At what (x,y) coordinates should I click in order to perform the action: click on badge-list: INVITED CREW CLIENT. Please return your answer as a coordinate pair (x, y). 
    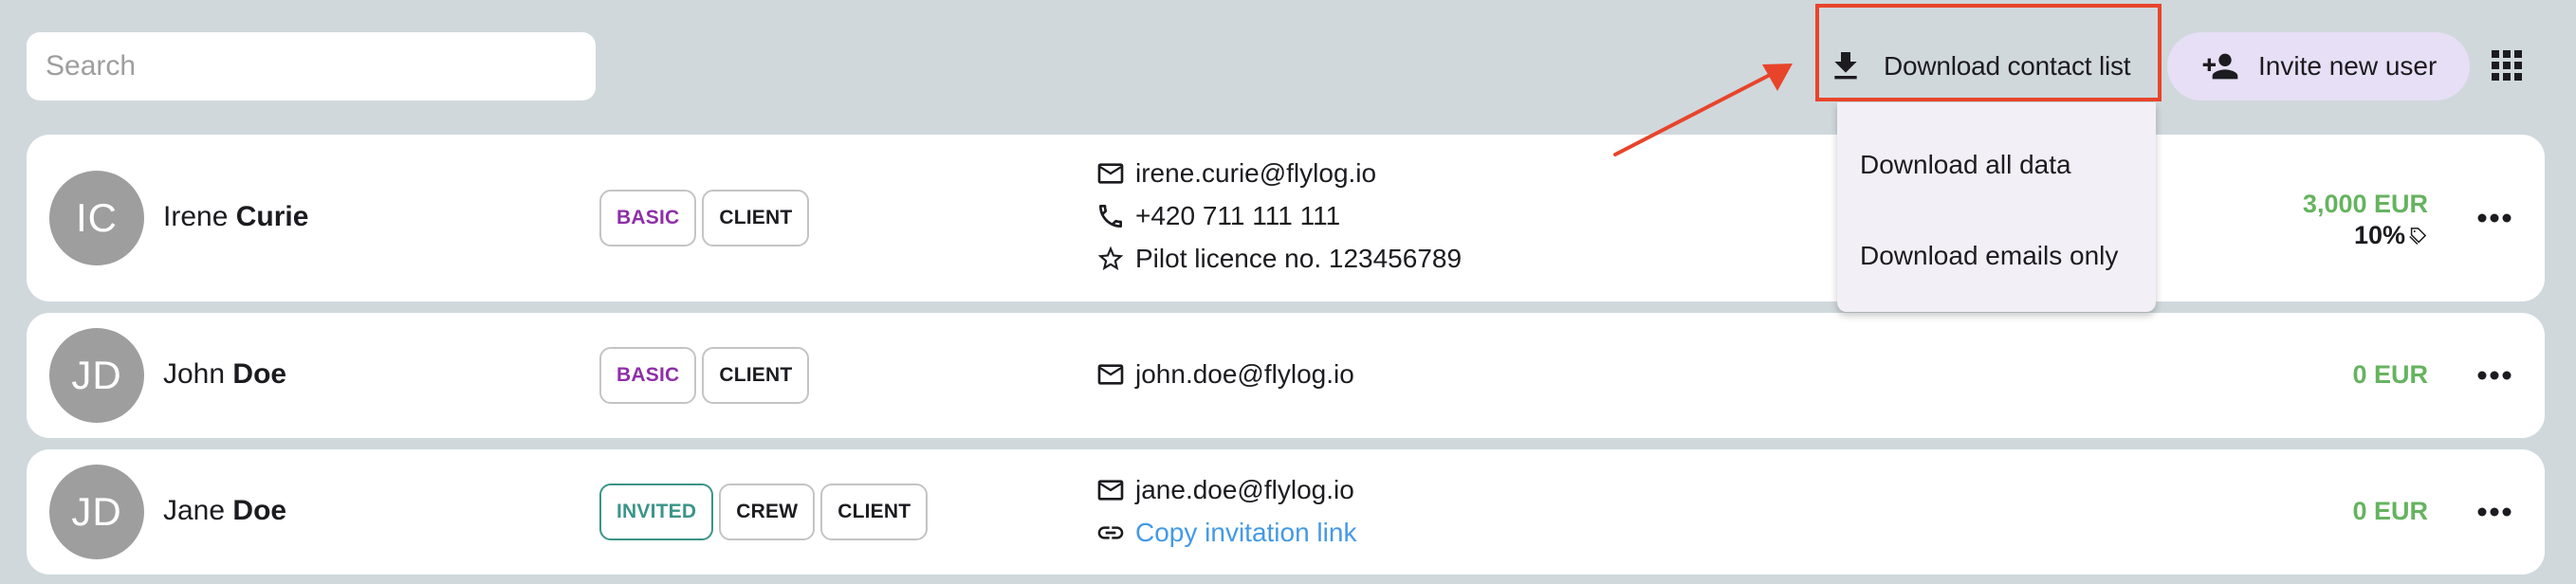
    Looking at the image, I should click on (764, 512).